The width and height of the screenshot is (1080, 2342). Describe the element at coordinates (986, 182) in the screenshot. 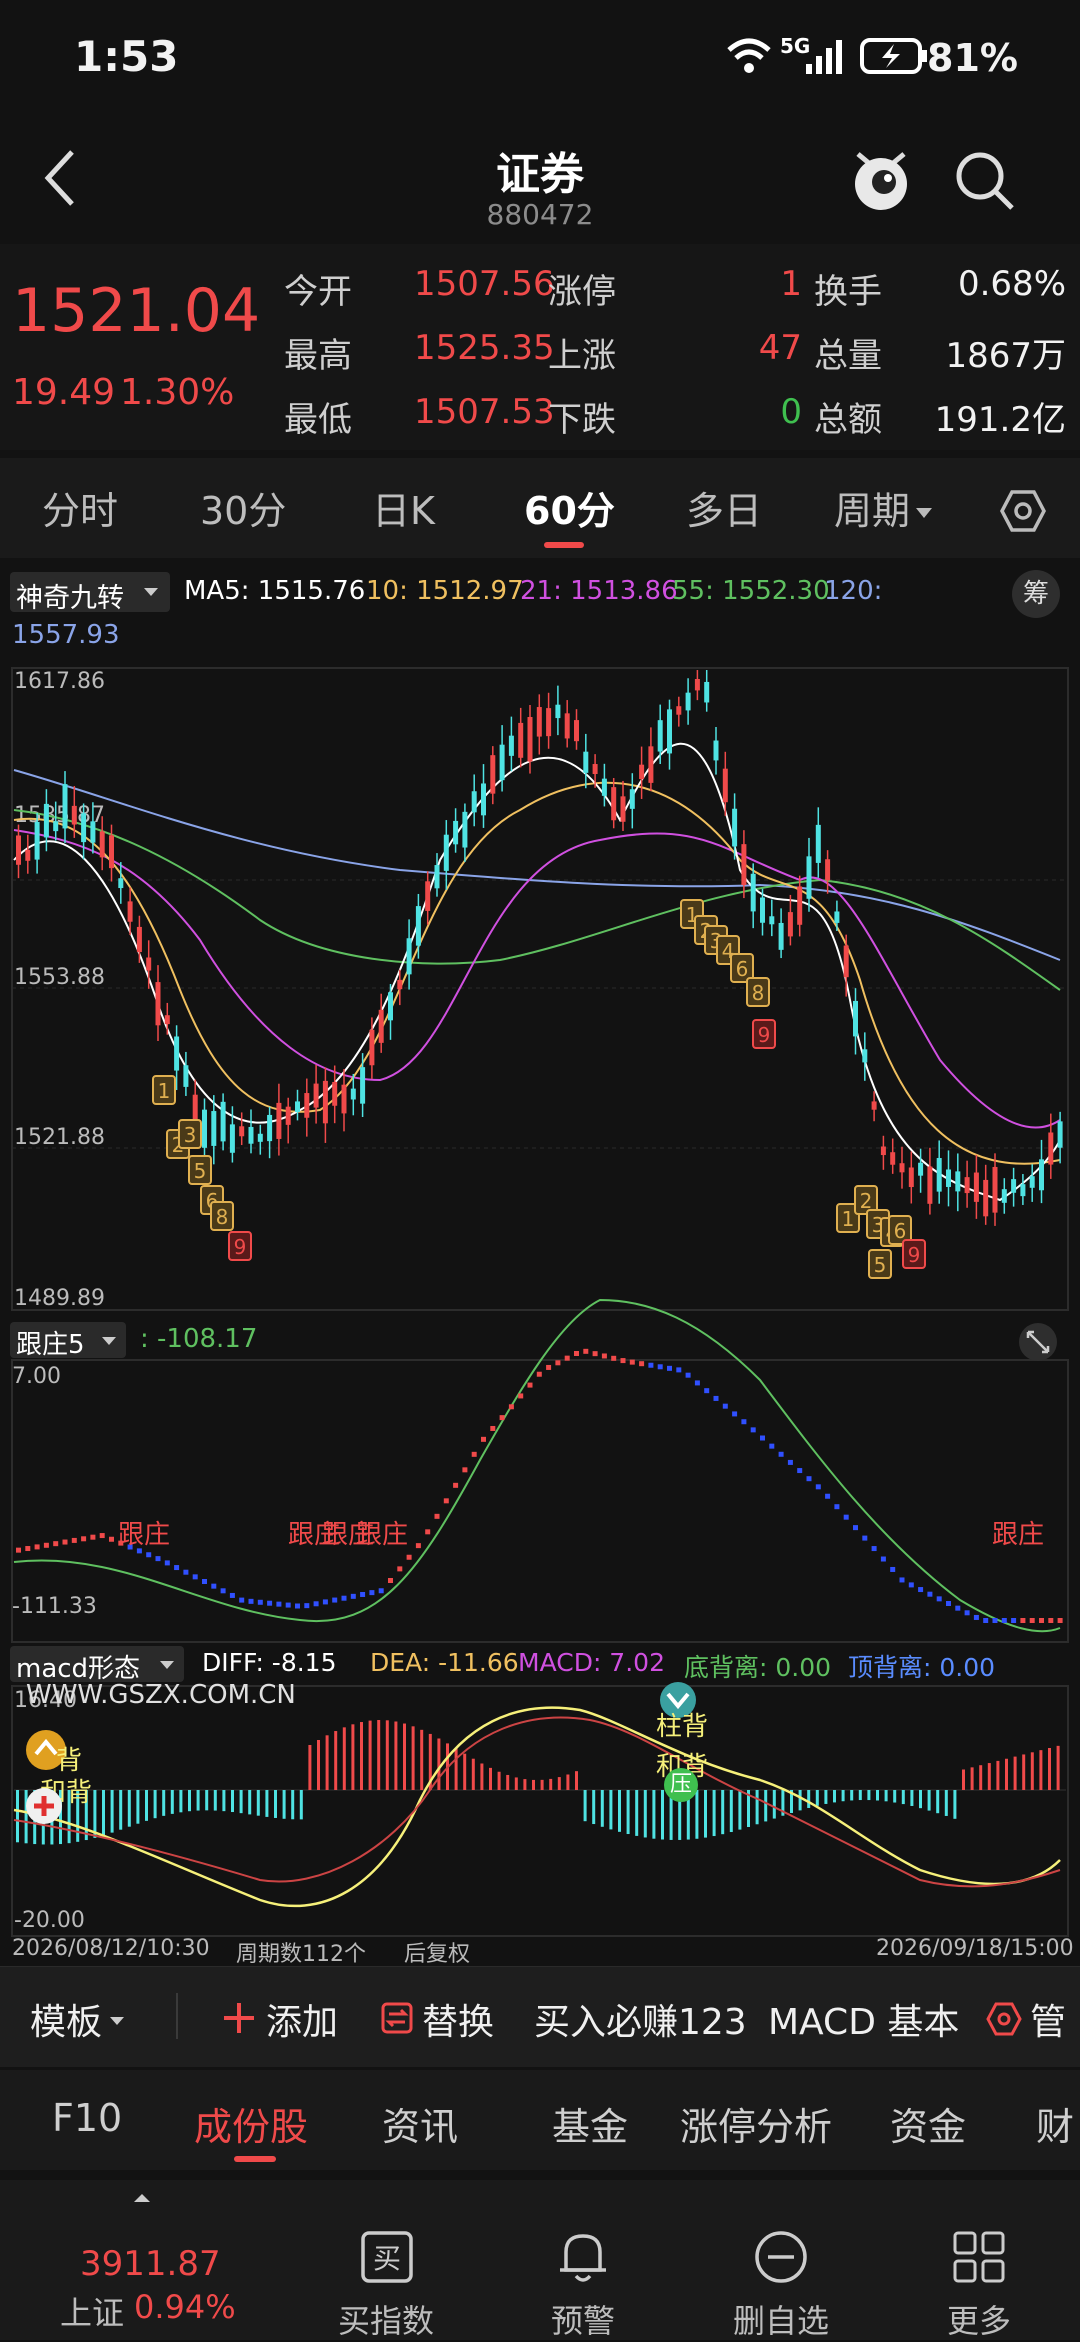

I see `search-icon` at that location.